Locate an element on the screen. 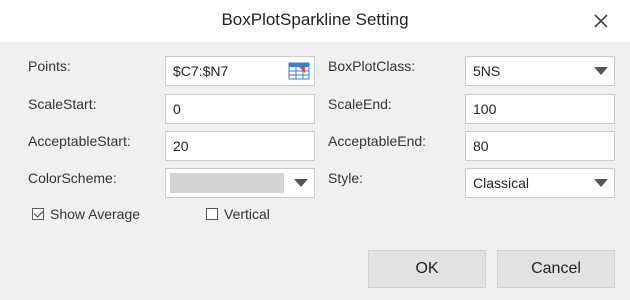  boxplotclass-value: 5NS is located at coordinates (487, 71).